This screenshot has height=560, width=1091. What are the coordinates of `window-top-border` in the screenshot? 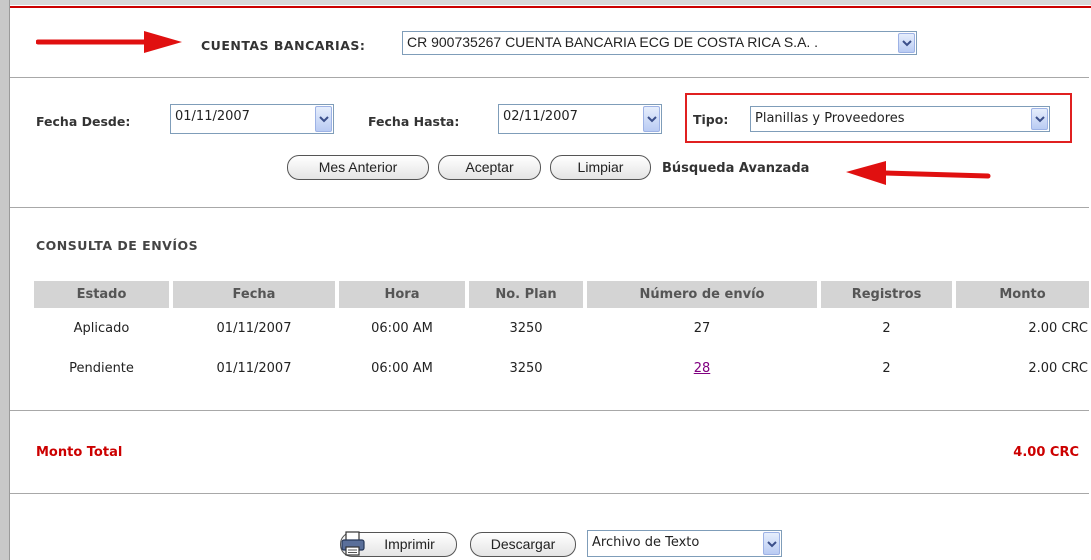 It's located at (545, 2).